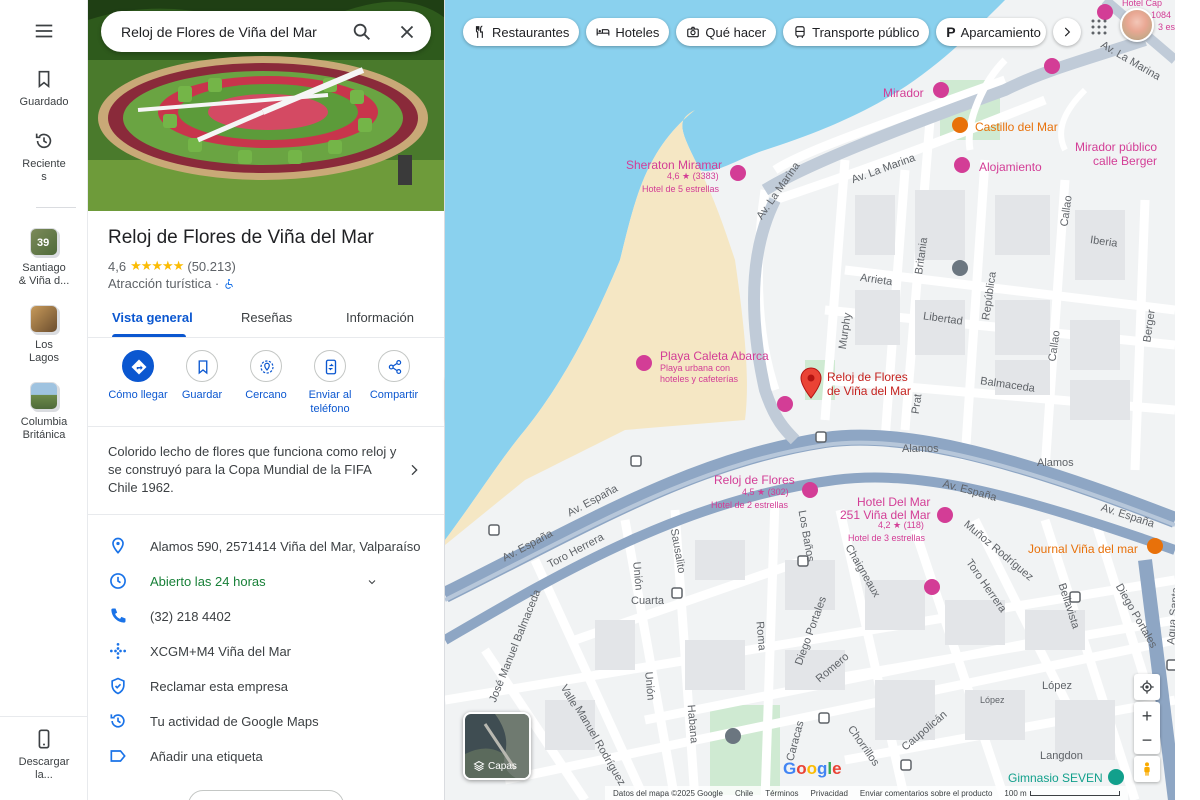  What do you see at coordinates (44, 412) in the screenshot?
I see `recent-place-columbia: Columbia Británica` at bounding box center [44, 412].